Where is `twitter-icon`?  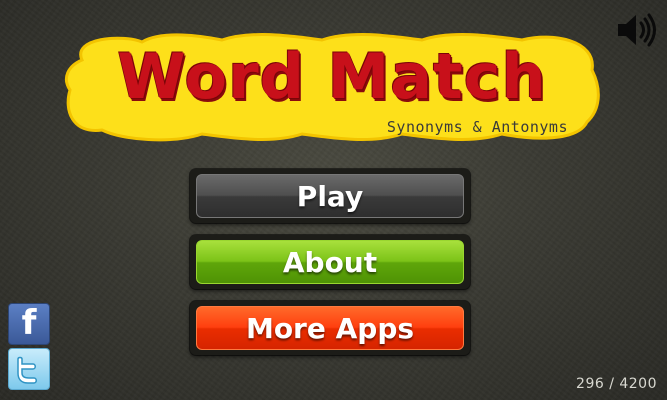
twitter-icon is located at coordinates (27, 370).